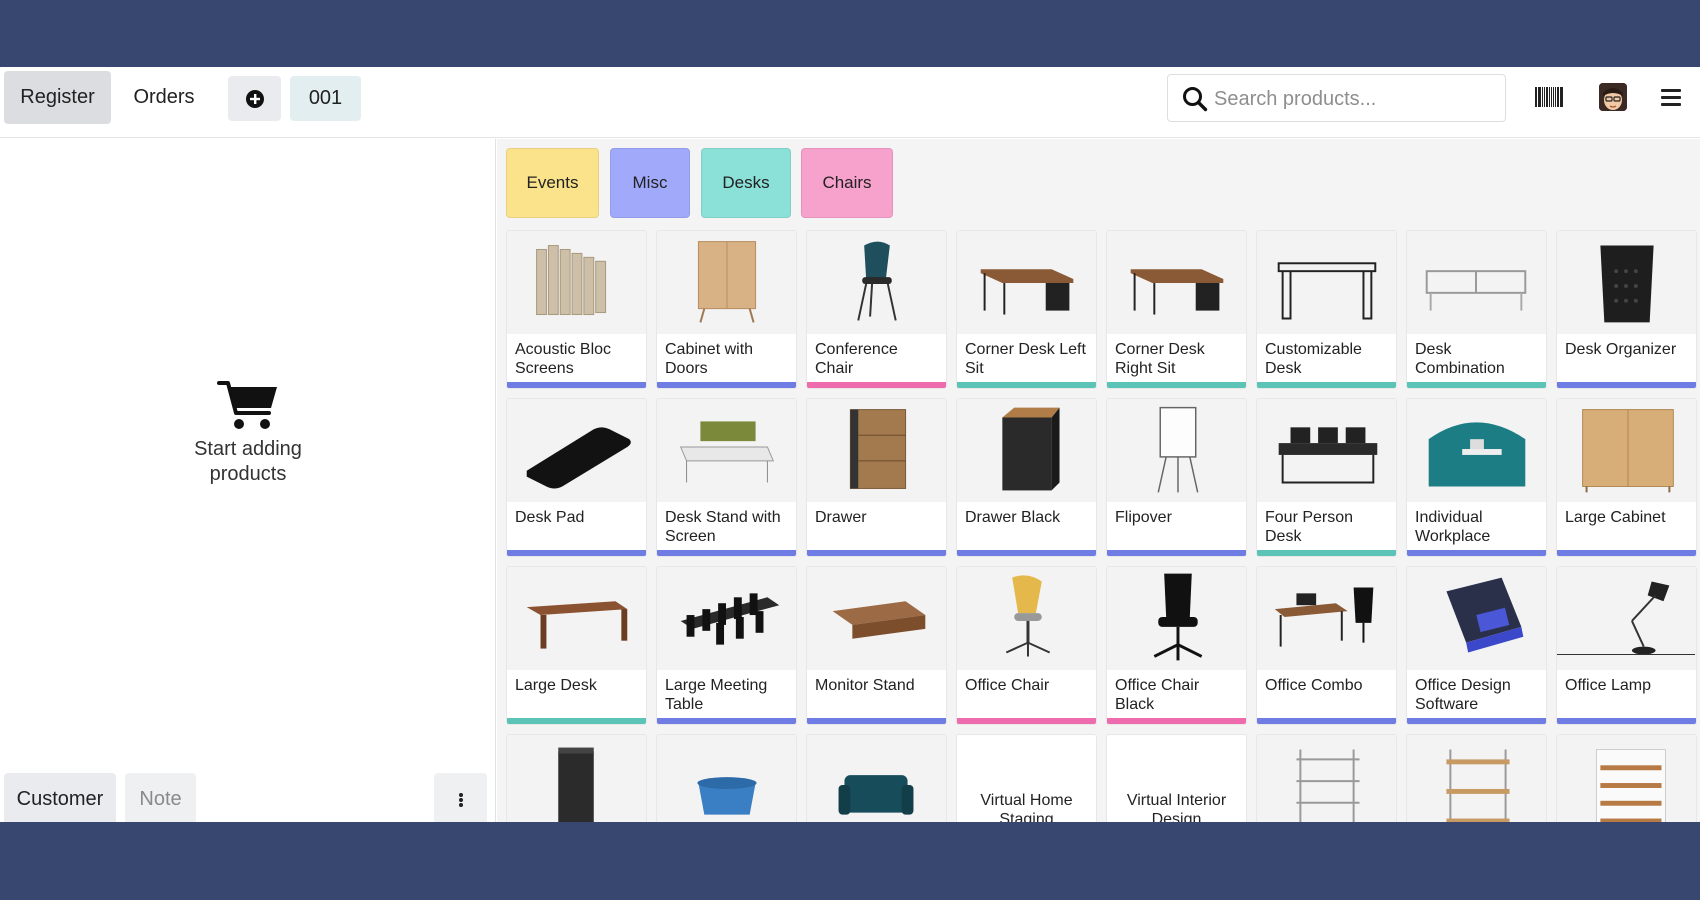 This screenshot has width=1700, height=900. What do you see at coordinates (552, 183) in the screenshot?
I see `category-events: Events` at bounding box center [552, 183].